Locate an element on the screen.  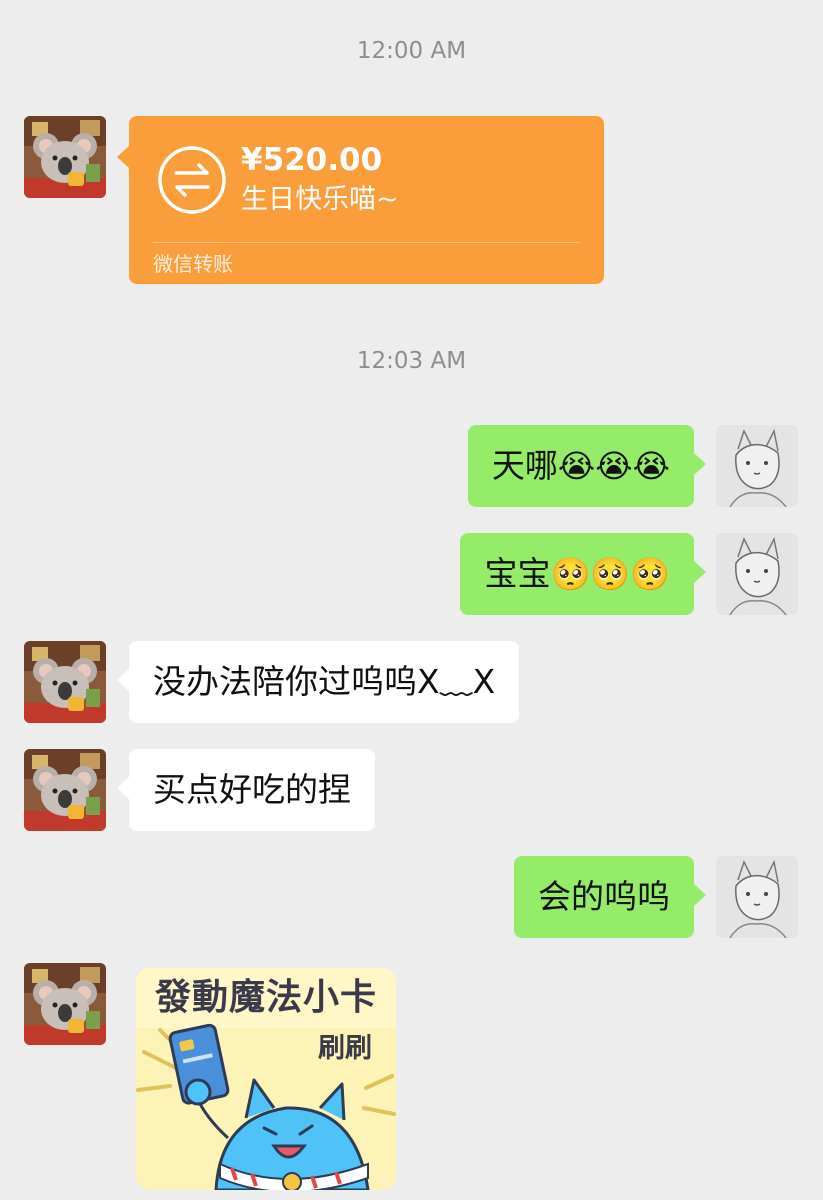
transfer-card: ¥520.00 生日快乐喵~ 微信转账 is located at coordinates (360, 200).